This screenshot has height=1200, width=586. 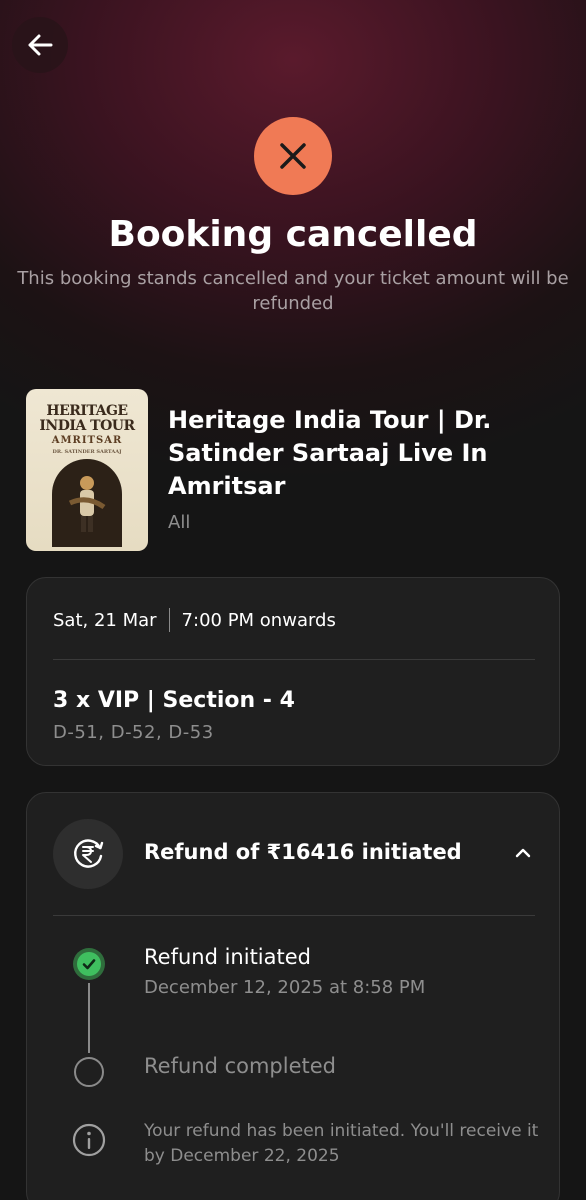 I want to click on event-date: Sat, 21 Mar, so click(x=105, y=620).